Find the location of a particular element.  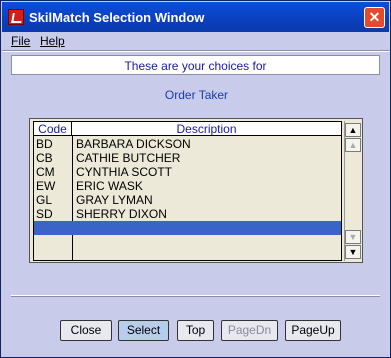

header-box: These are your choices for is located at coordinates (195, 65).